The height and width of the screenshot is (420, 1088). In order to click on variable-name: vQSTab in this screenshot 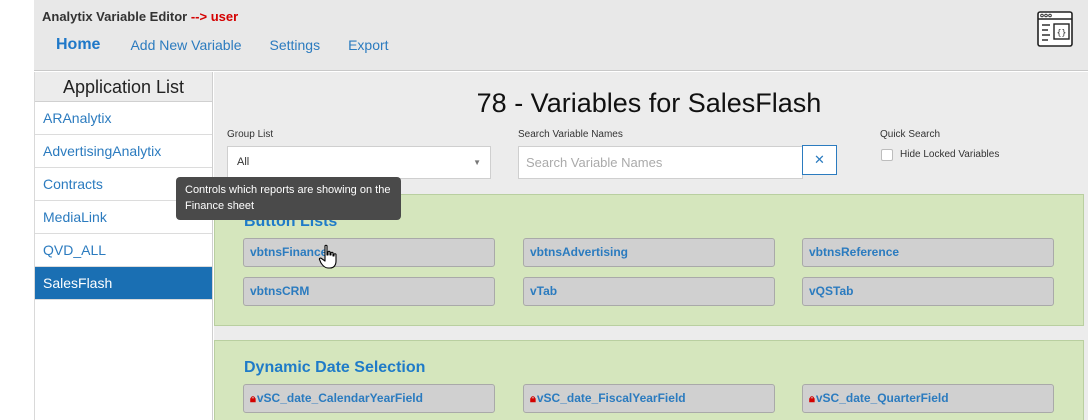, I will do `click(831, 291)`.